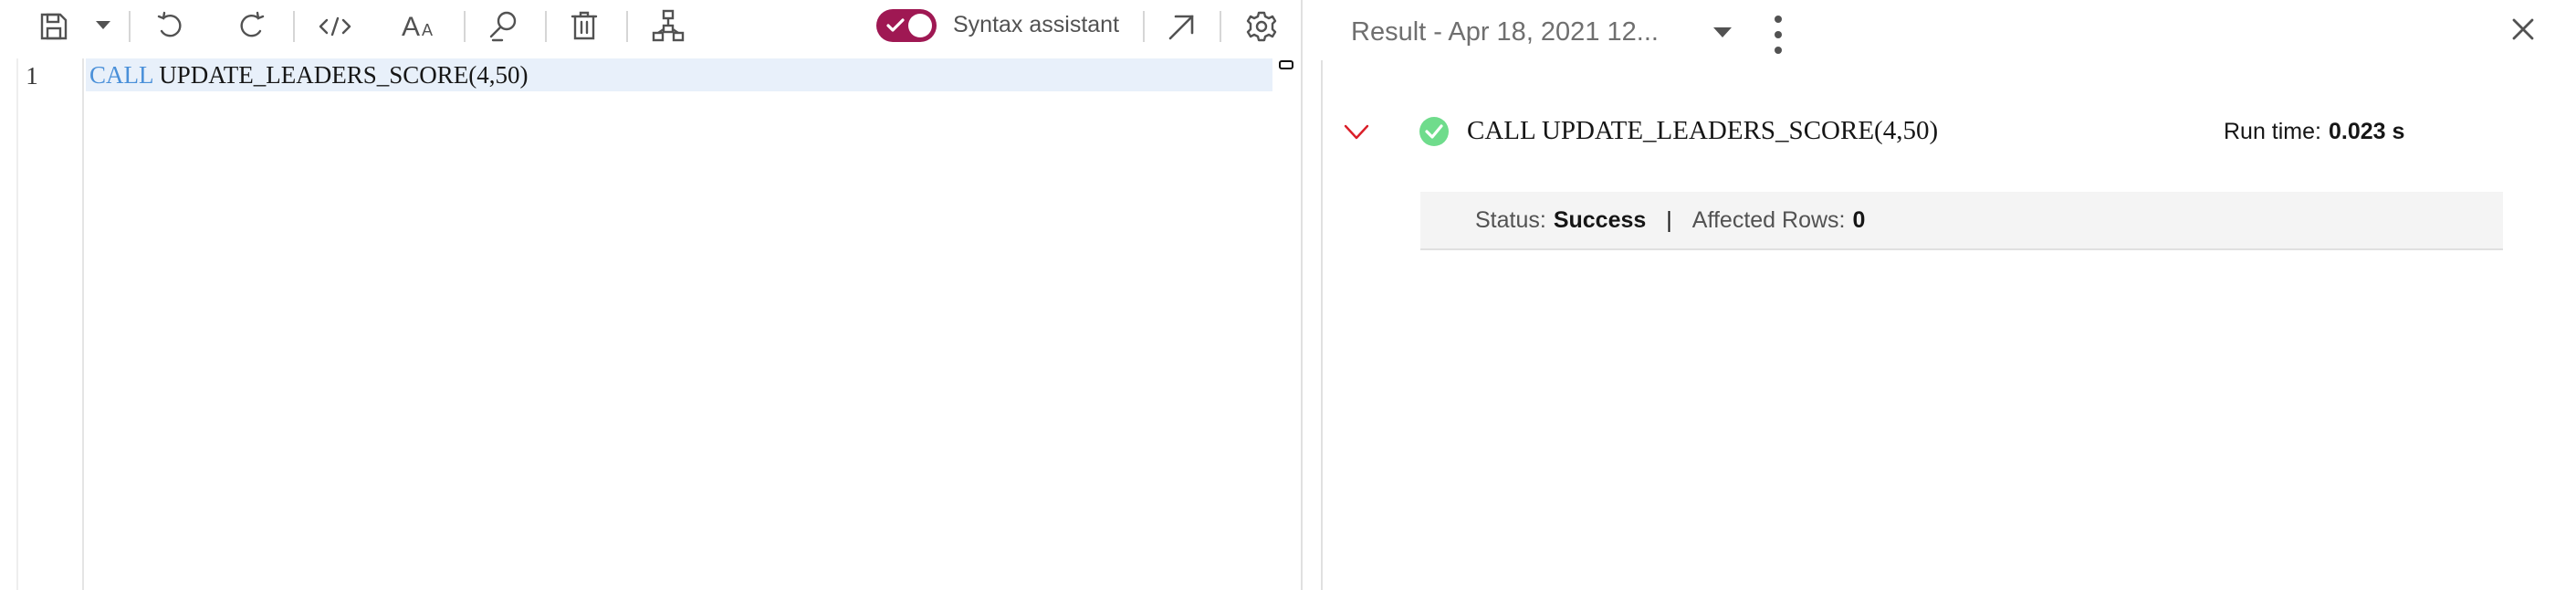  I want to click on run-time-label: Run time:, so click(2272, 131).